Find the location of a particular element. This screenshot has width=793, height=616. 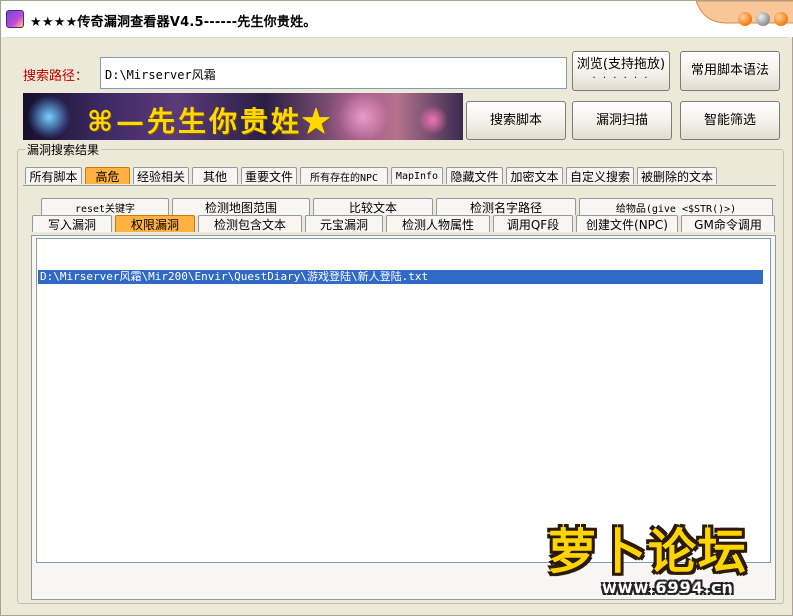

banner-glow-left is located at coordinates (49, 117).